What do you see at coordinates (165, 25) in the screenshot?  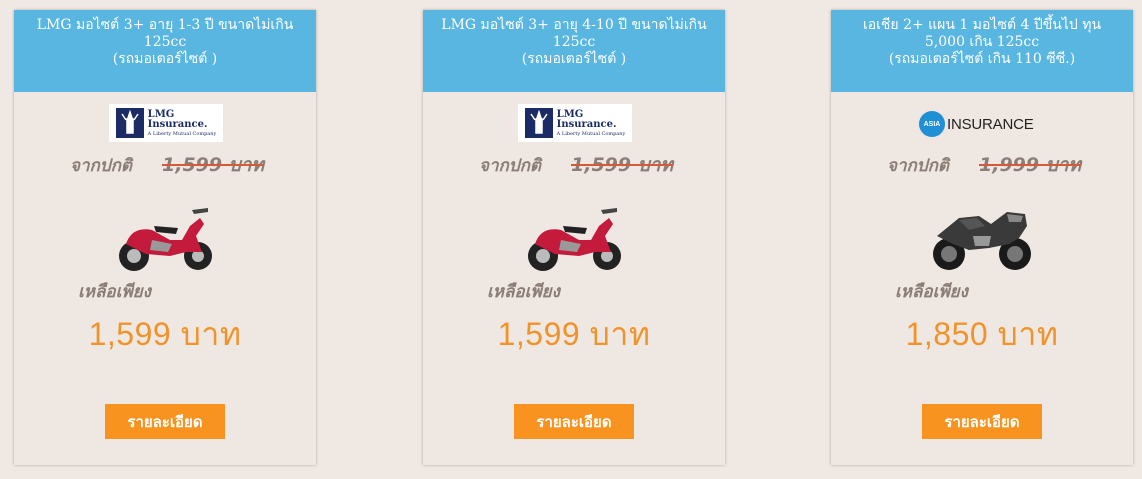 I see `card-title-line-1: LMG มอไซต์ 3+ อายุ 1-3 ปี ขนาดไม่เกิน` at bounding box center [165, 25].